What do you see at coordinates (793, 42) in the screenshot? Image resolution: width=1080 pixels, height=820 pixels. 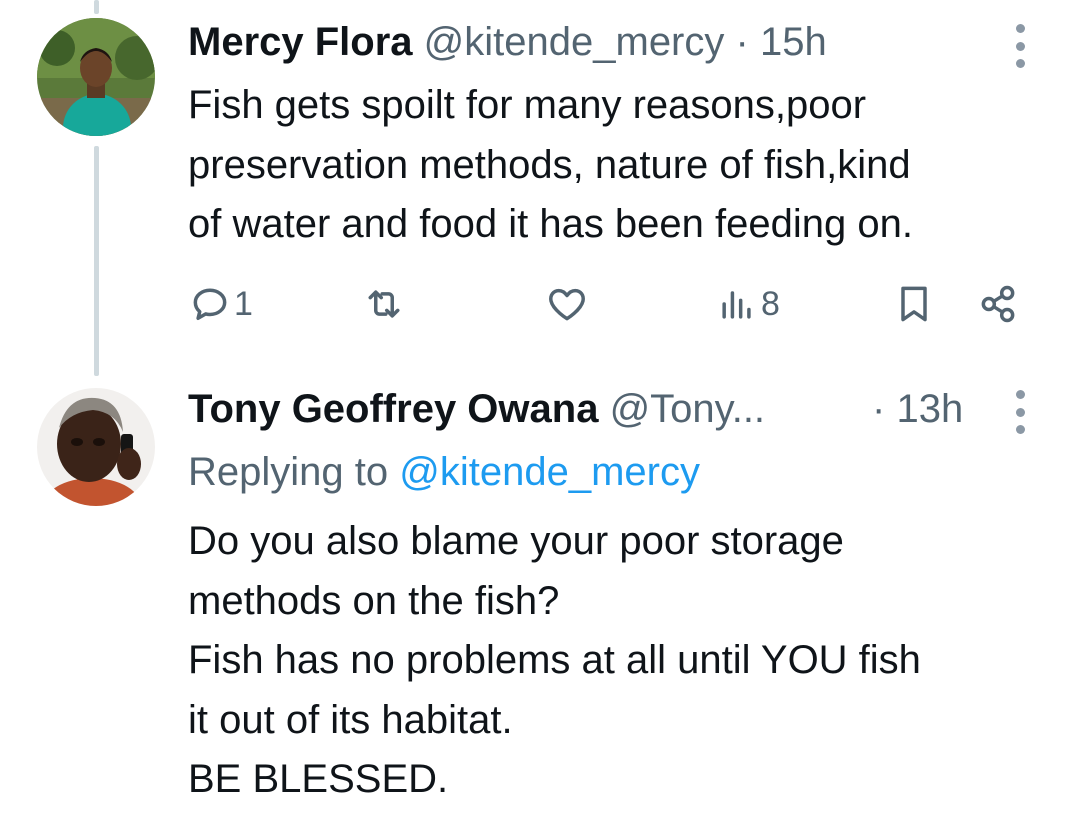 I see `timestamp: 15h` at bounding box center [793, 42].